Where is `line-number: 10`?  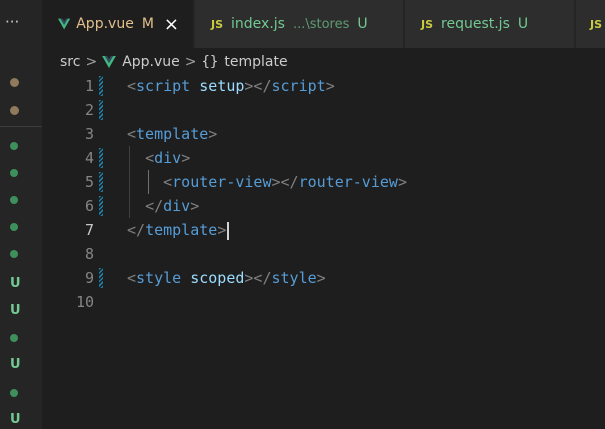 line-number: 10 is located at coordinates (84, 302).